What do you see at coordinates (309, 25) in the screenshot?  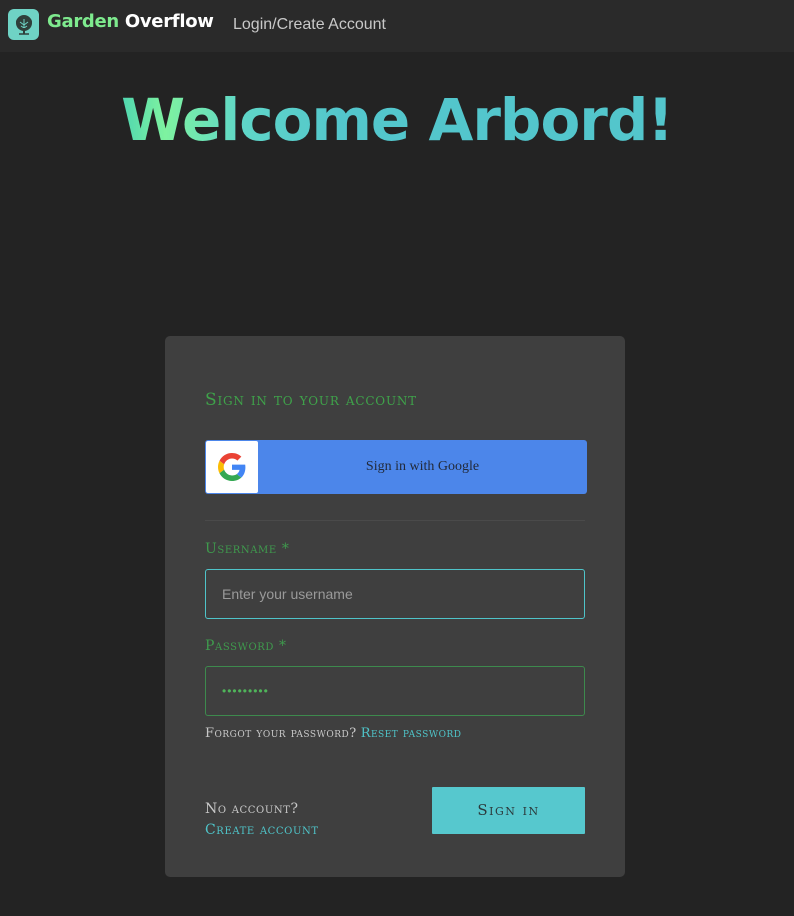 I see `nav-login-link: Login/Create Account` at bounding box center [309, 25].